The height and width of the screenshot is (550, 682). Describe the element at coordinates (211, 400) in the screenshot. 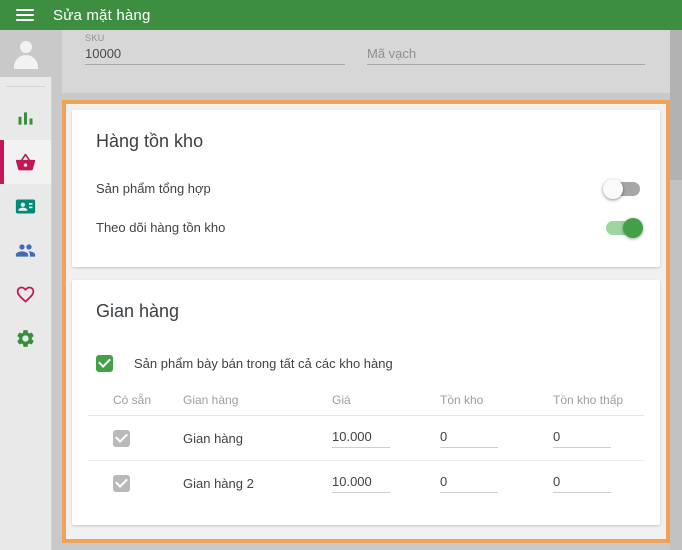

I see `col-store: Gian hàng` at that location.